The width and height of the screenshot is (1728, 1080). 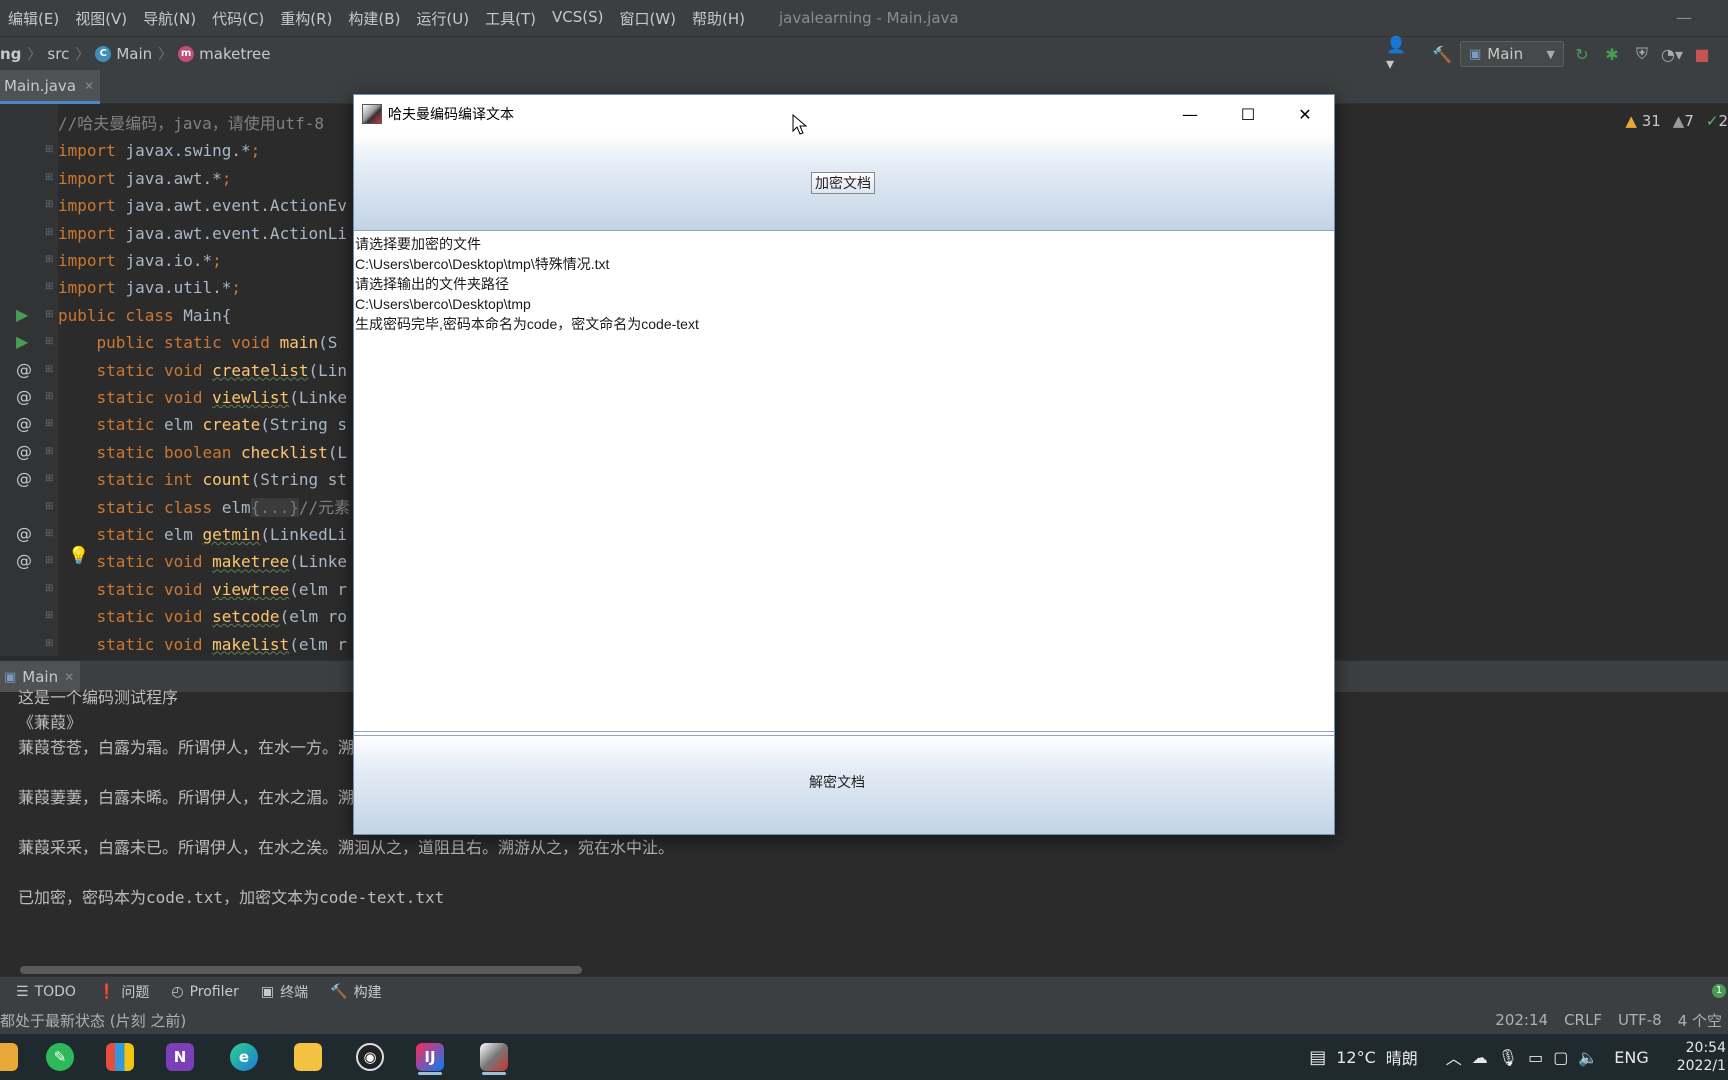 What do you see at coordinates (577, 18) in the screenshot?
I see `menu-item-8: VCS(S)` at bounding box center [577, 18].